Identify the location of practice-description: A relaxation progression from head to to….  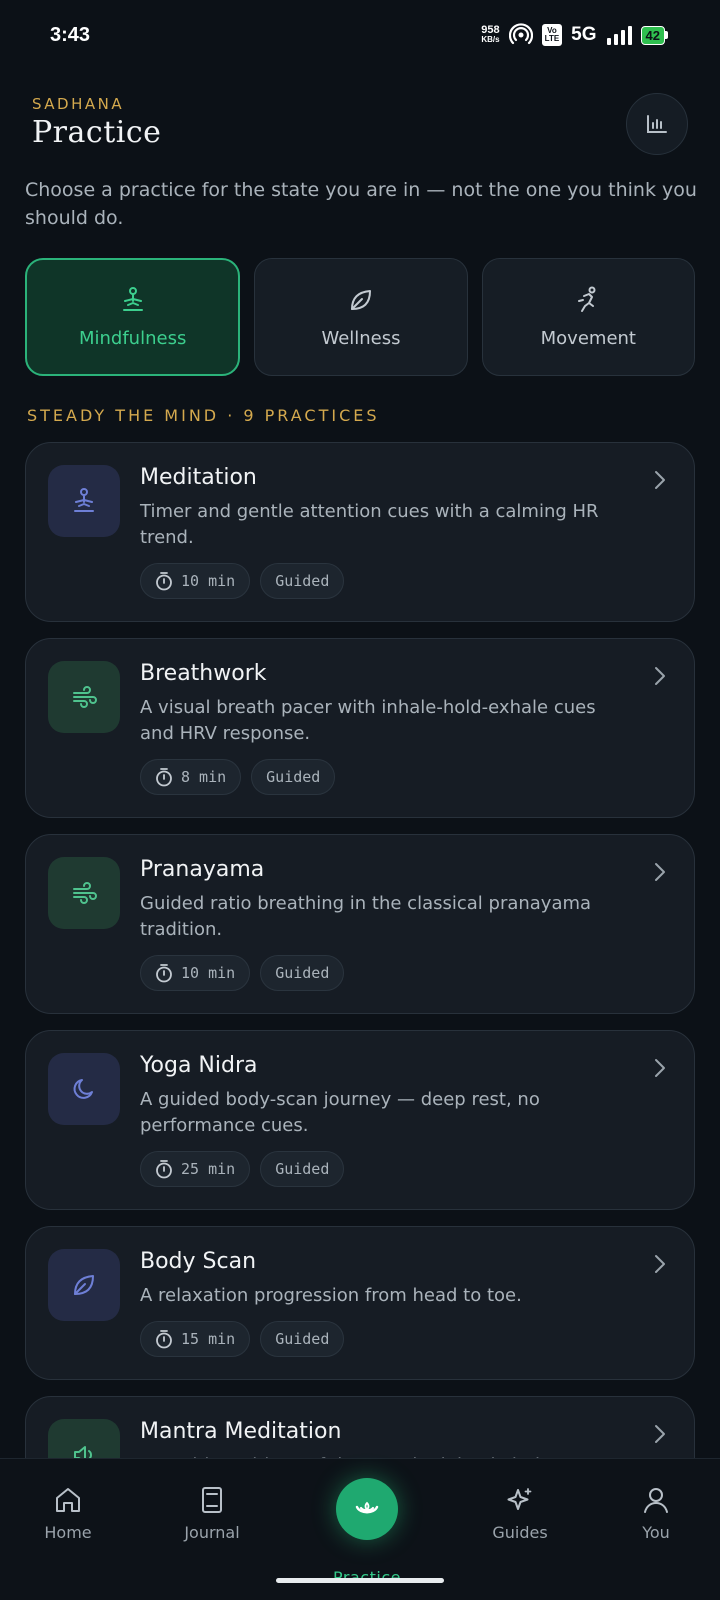
(331, 1295).